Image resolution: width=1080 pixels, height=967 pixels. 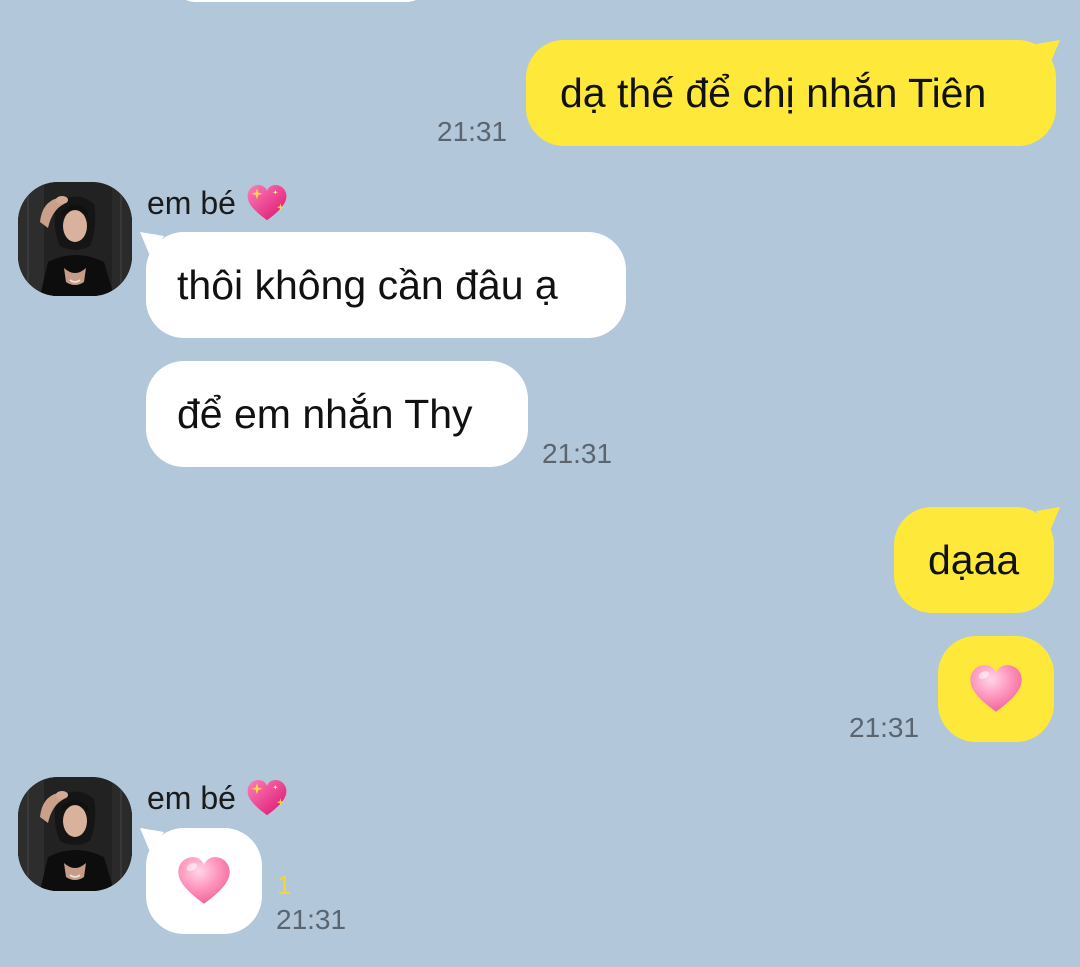 I want to click on received-message-text: để em nhắn Thy, so click(x=325, y=413).